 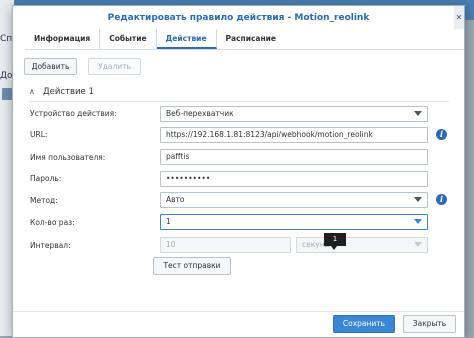 I want to click on tab-bar: Информация Событие Действие Расписание, so click(x=155, y=39).